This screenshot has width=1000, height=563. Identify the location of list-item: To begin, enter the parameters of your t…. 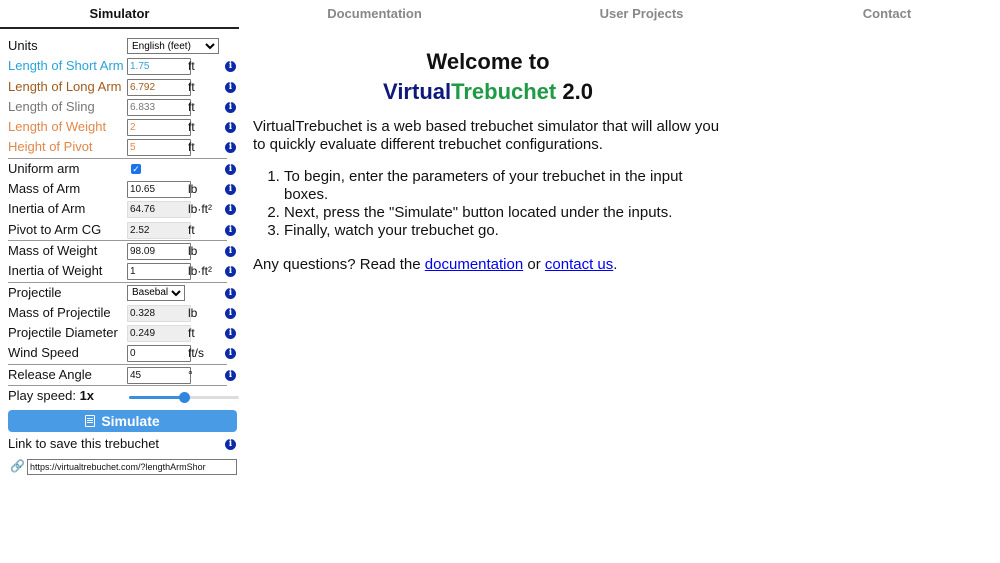
(503, 186).